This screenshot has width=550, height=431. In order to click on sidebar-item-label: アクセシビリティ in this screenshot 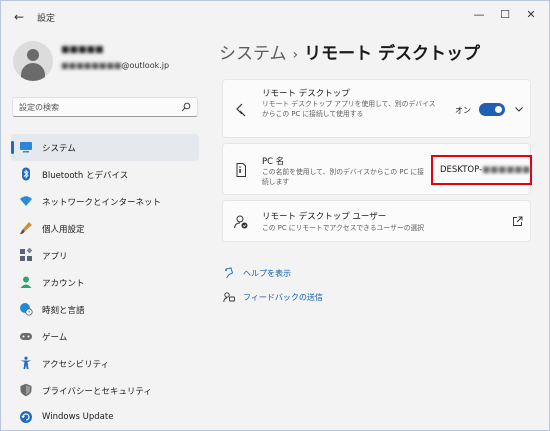, I will do `click(76, 365)`.